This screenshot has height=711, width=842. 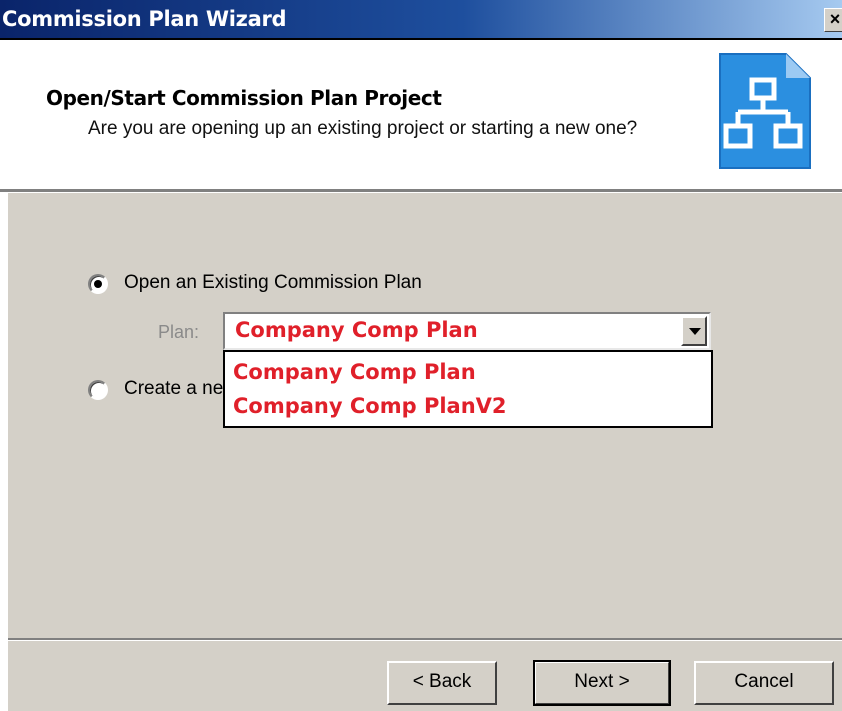 I want to click on plan-label: Plan:, so click(x=179, y=332).